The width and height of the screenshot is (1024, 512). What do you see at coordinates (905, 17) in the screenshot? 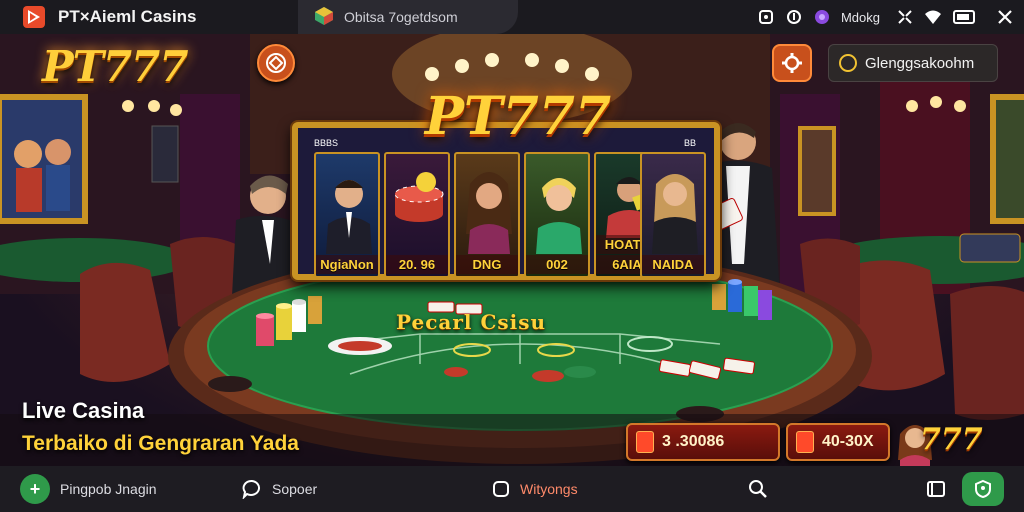
I see `expand-icon` at bounding box center [905, 17].